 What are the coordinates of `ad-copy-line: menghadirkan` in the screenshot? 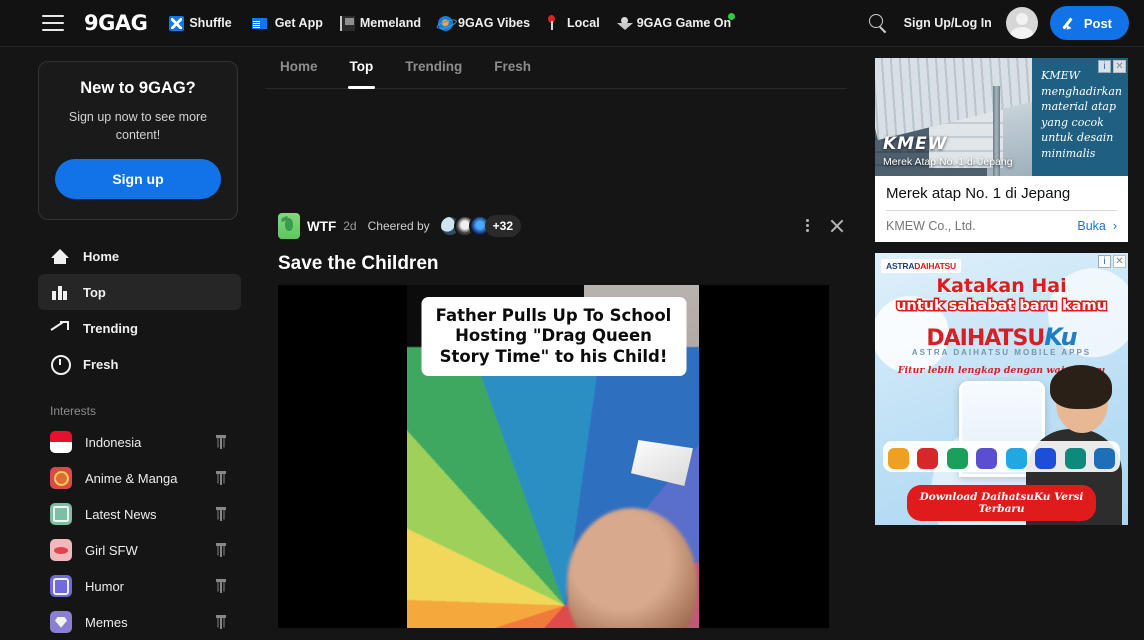 It's located at (1081, 91).